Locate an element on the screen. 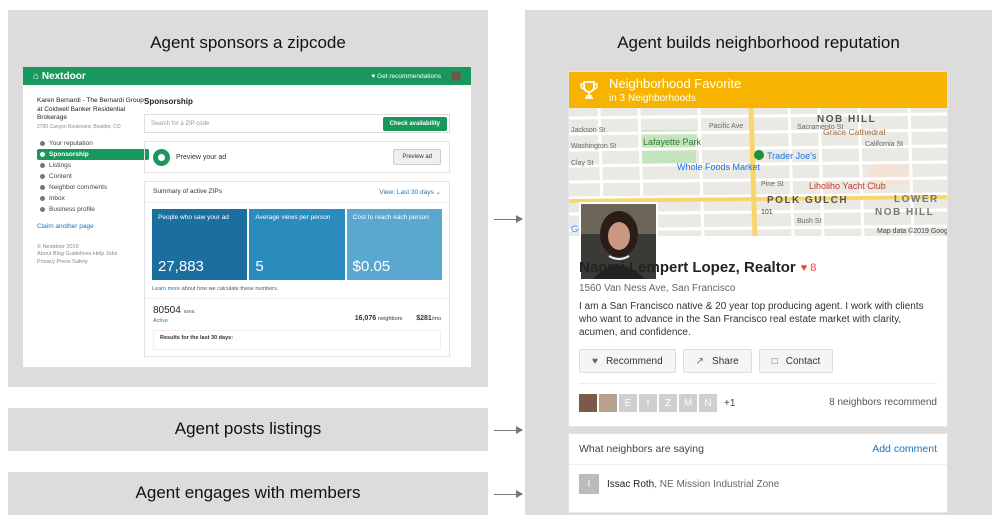  avatar: N is located at coordinates (708, 403).